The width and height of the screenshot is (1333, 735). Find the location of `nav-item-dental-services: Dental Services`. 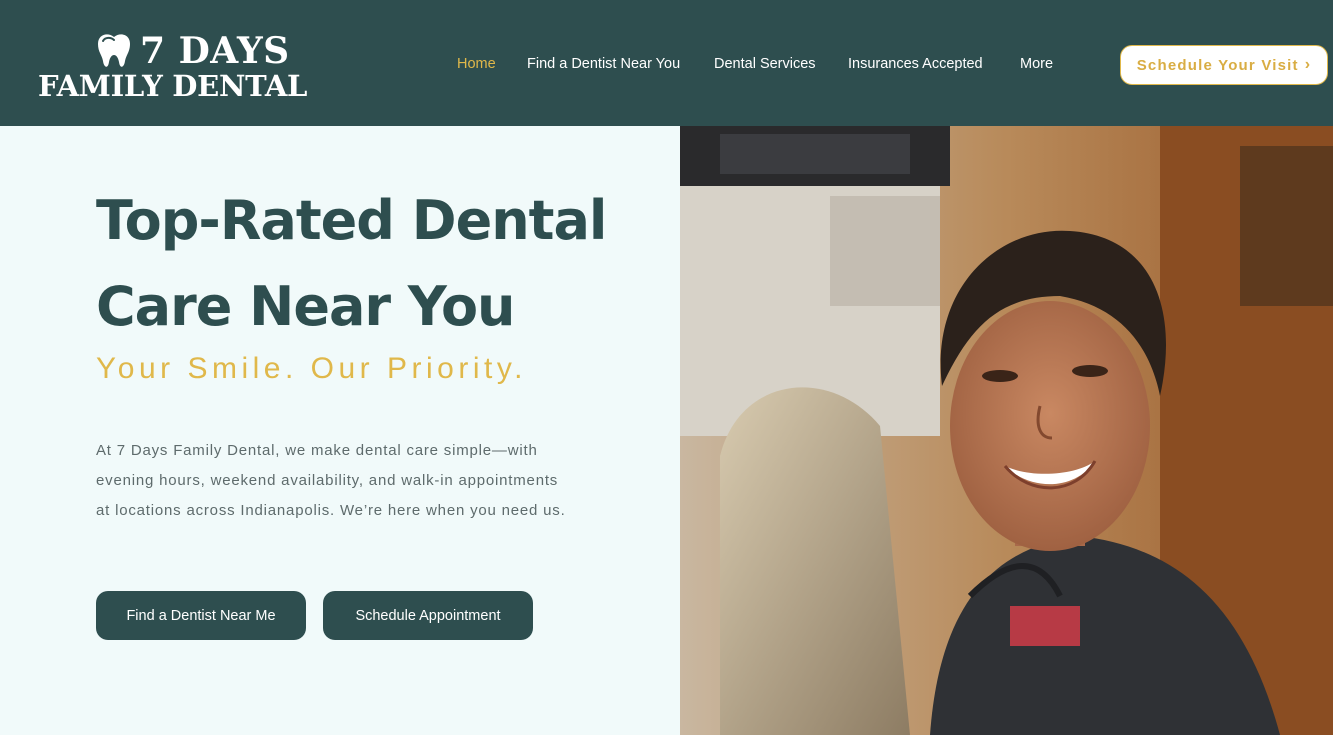

nav-item-dental-services: Dental Services is located at coordinates (765, 64).